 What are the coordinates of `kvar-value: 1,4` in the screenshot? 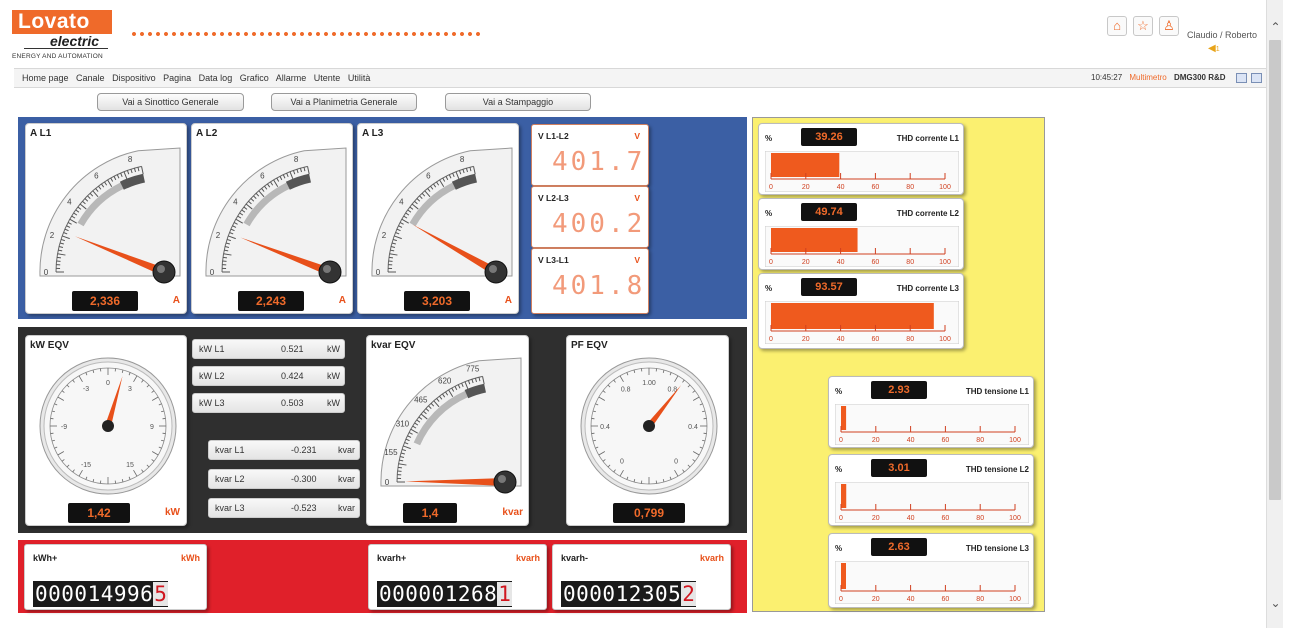 It's located at (430, 513).